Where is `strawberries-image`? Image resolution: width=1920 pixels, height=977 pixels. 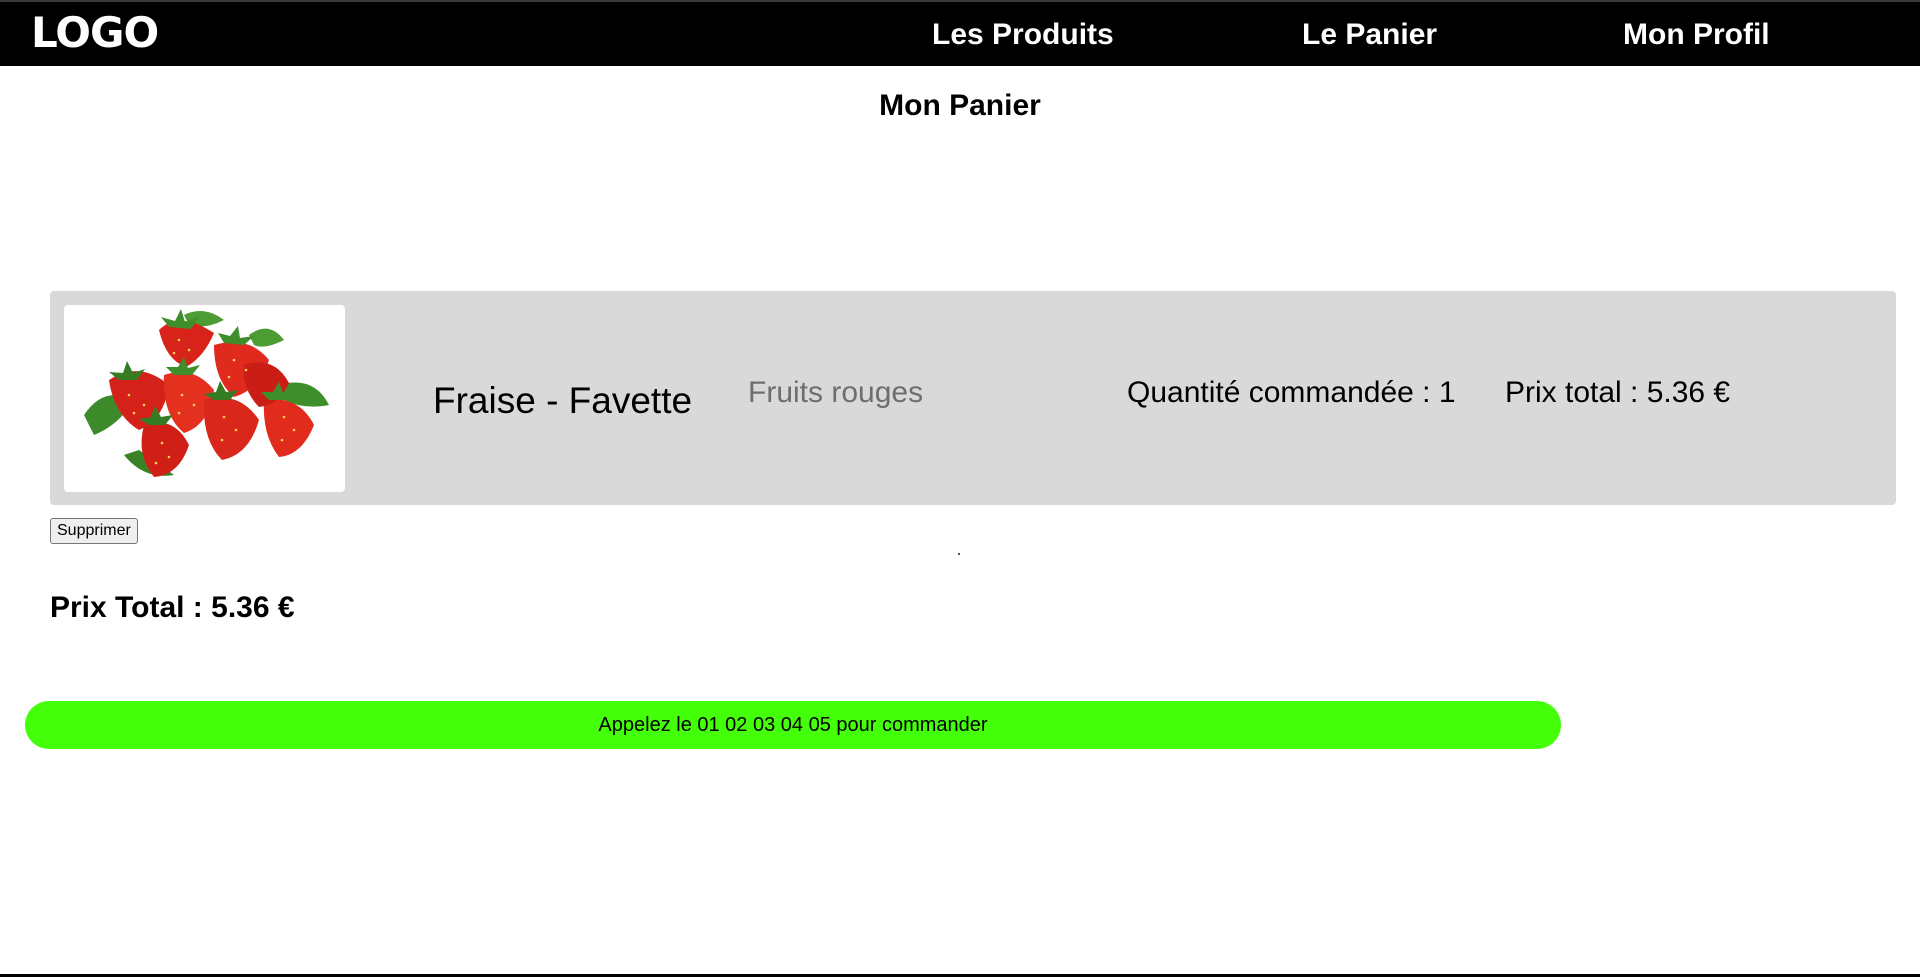
strawberries-image is located at coordinates (204, 398).